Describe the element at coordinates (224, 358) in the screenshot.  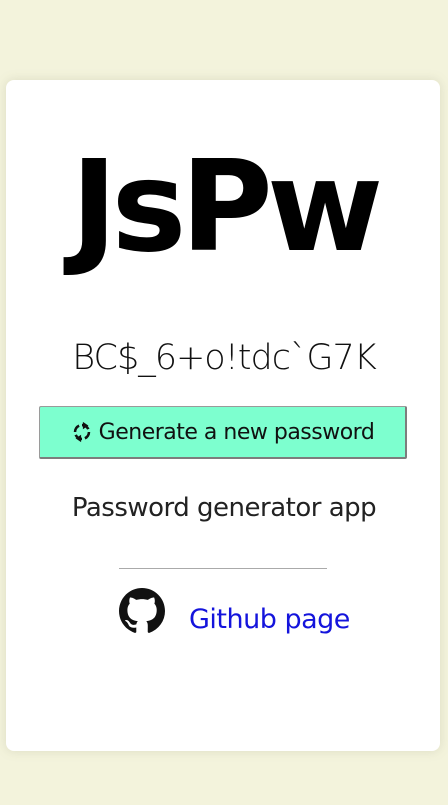
I see `generated-password: BC$_6+o!tdc`G7K` at that location.